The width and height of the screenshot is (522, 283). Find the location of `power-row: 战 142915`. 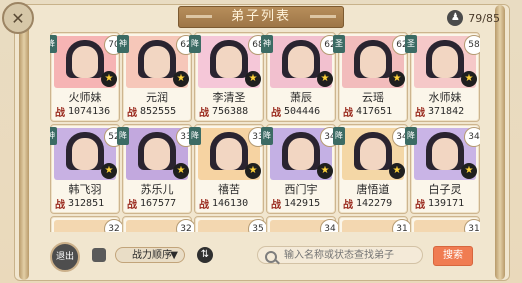

power-row: 战 142915 is located at coordinates (302, 203).